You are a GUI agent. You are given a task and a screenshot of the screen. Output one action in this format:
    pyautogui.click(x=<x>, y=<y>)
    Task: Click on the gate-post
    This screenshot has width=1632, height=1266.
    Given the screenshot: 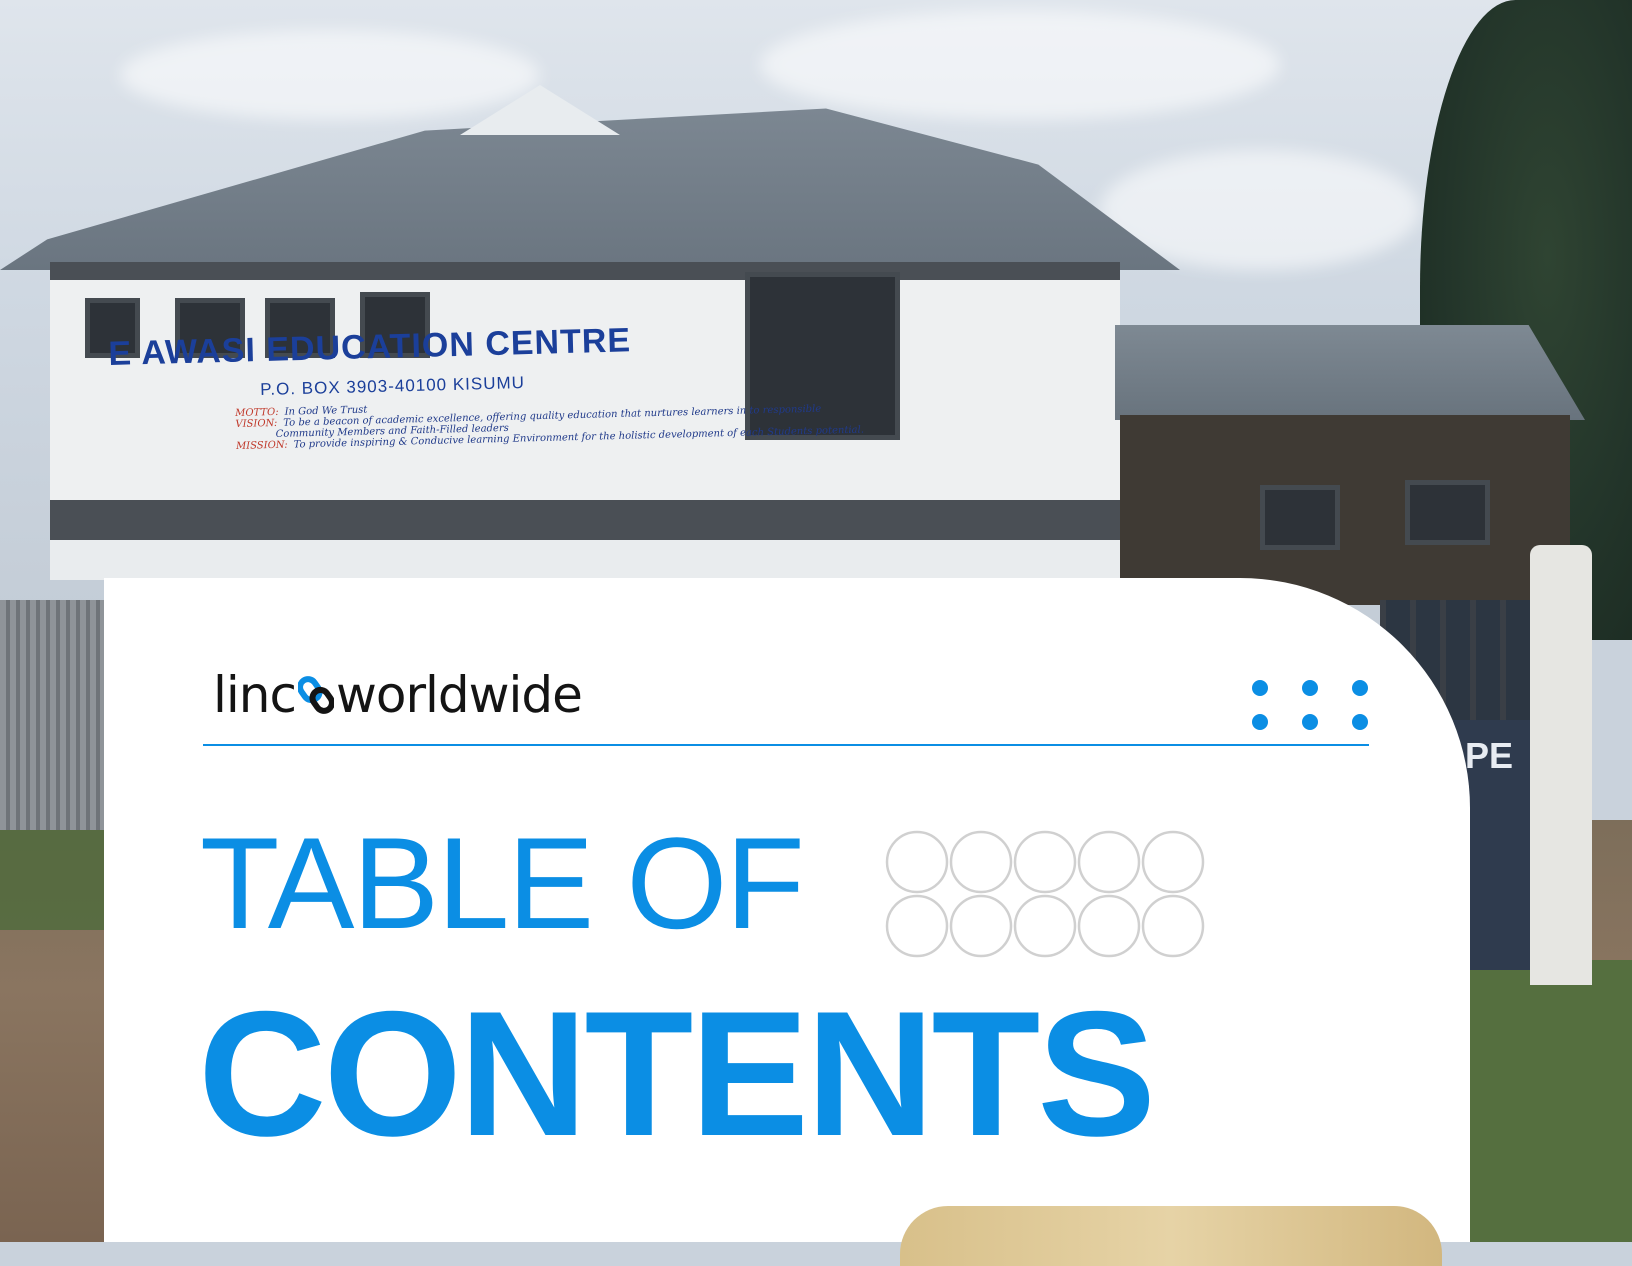 What is the action you would take?
    pyautogui.click(x=1561, y=765)
    